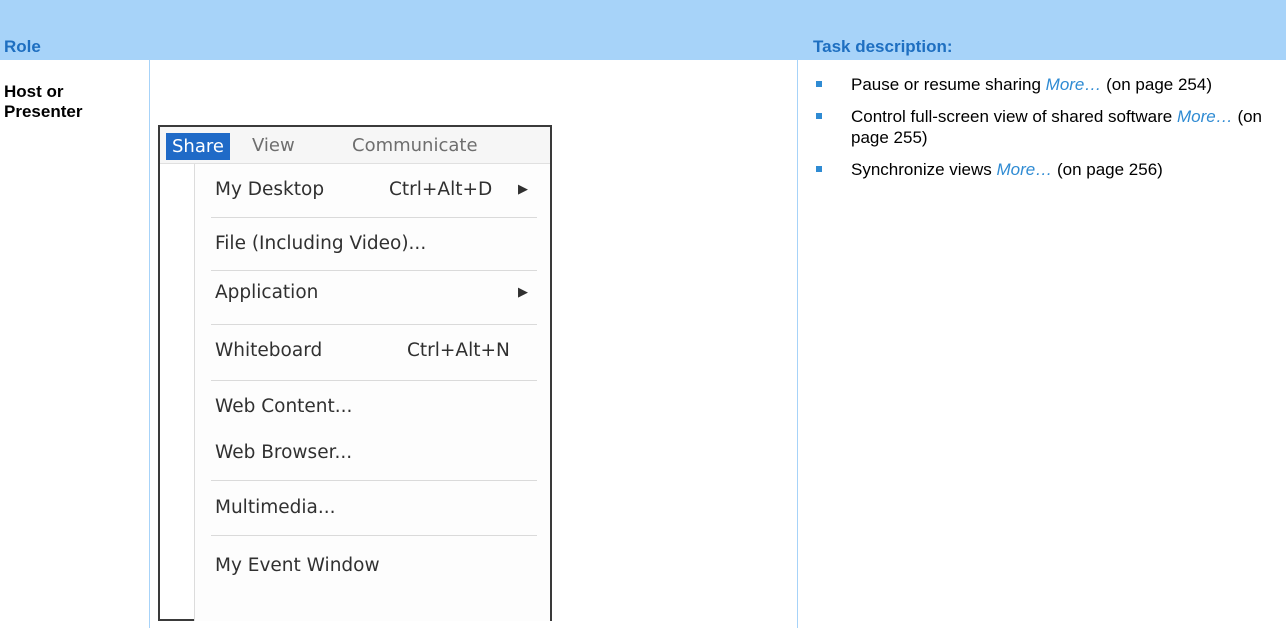 This screenshot has height=628, width=1286. Describe the element at coordinates (267, 292) in the screenshot. I see `menu-item-label: Application` at that location.